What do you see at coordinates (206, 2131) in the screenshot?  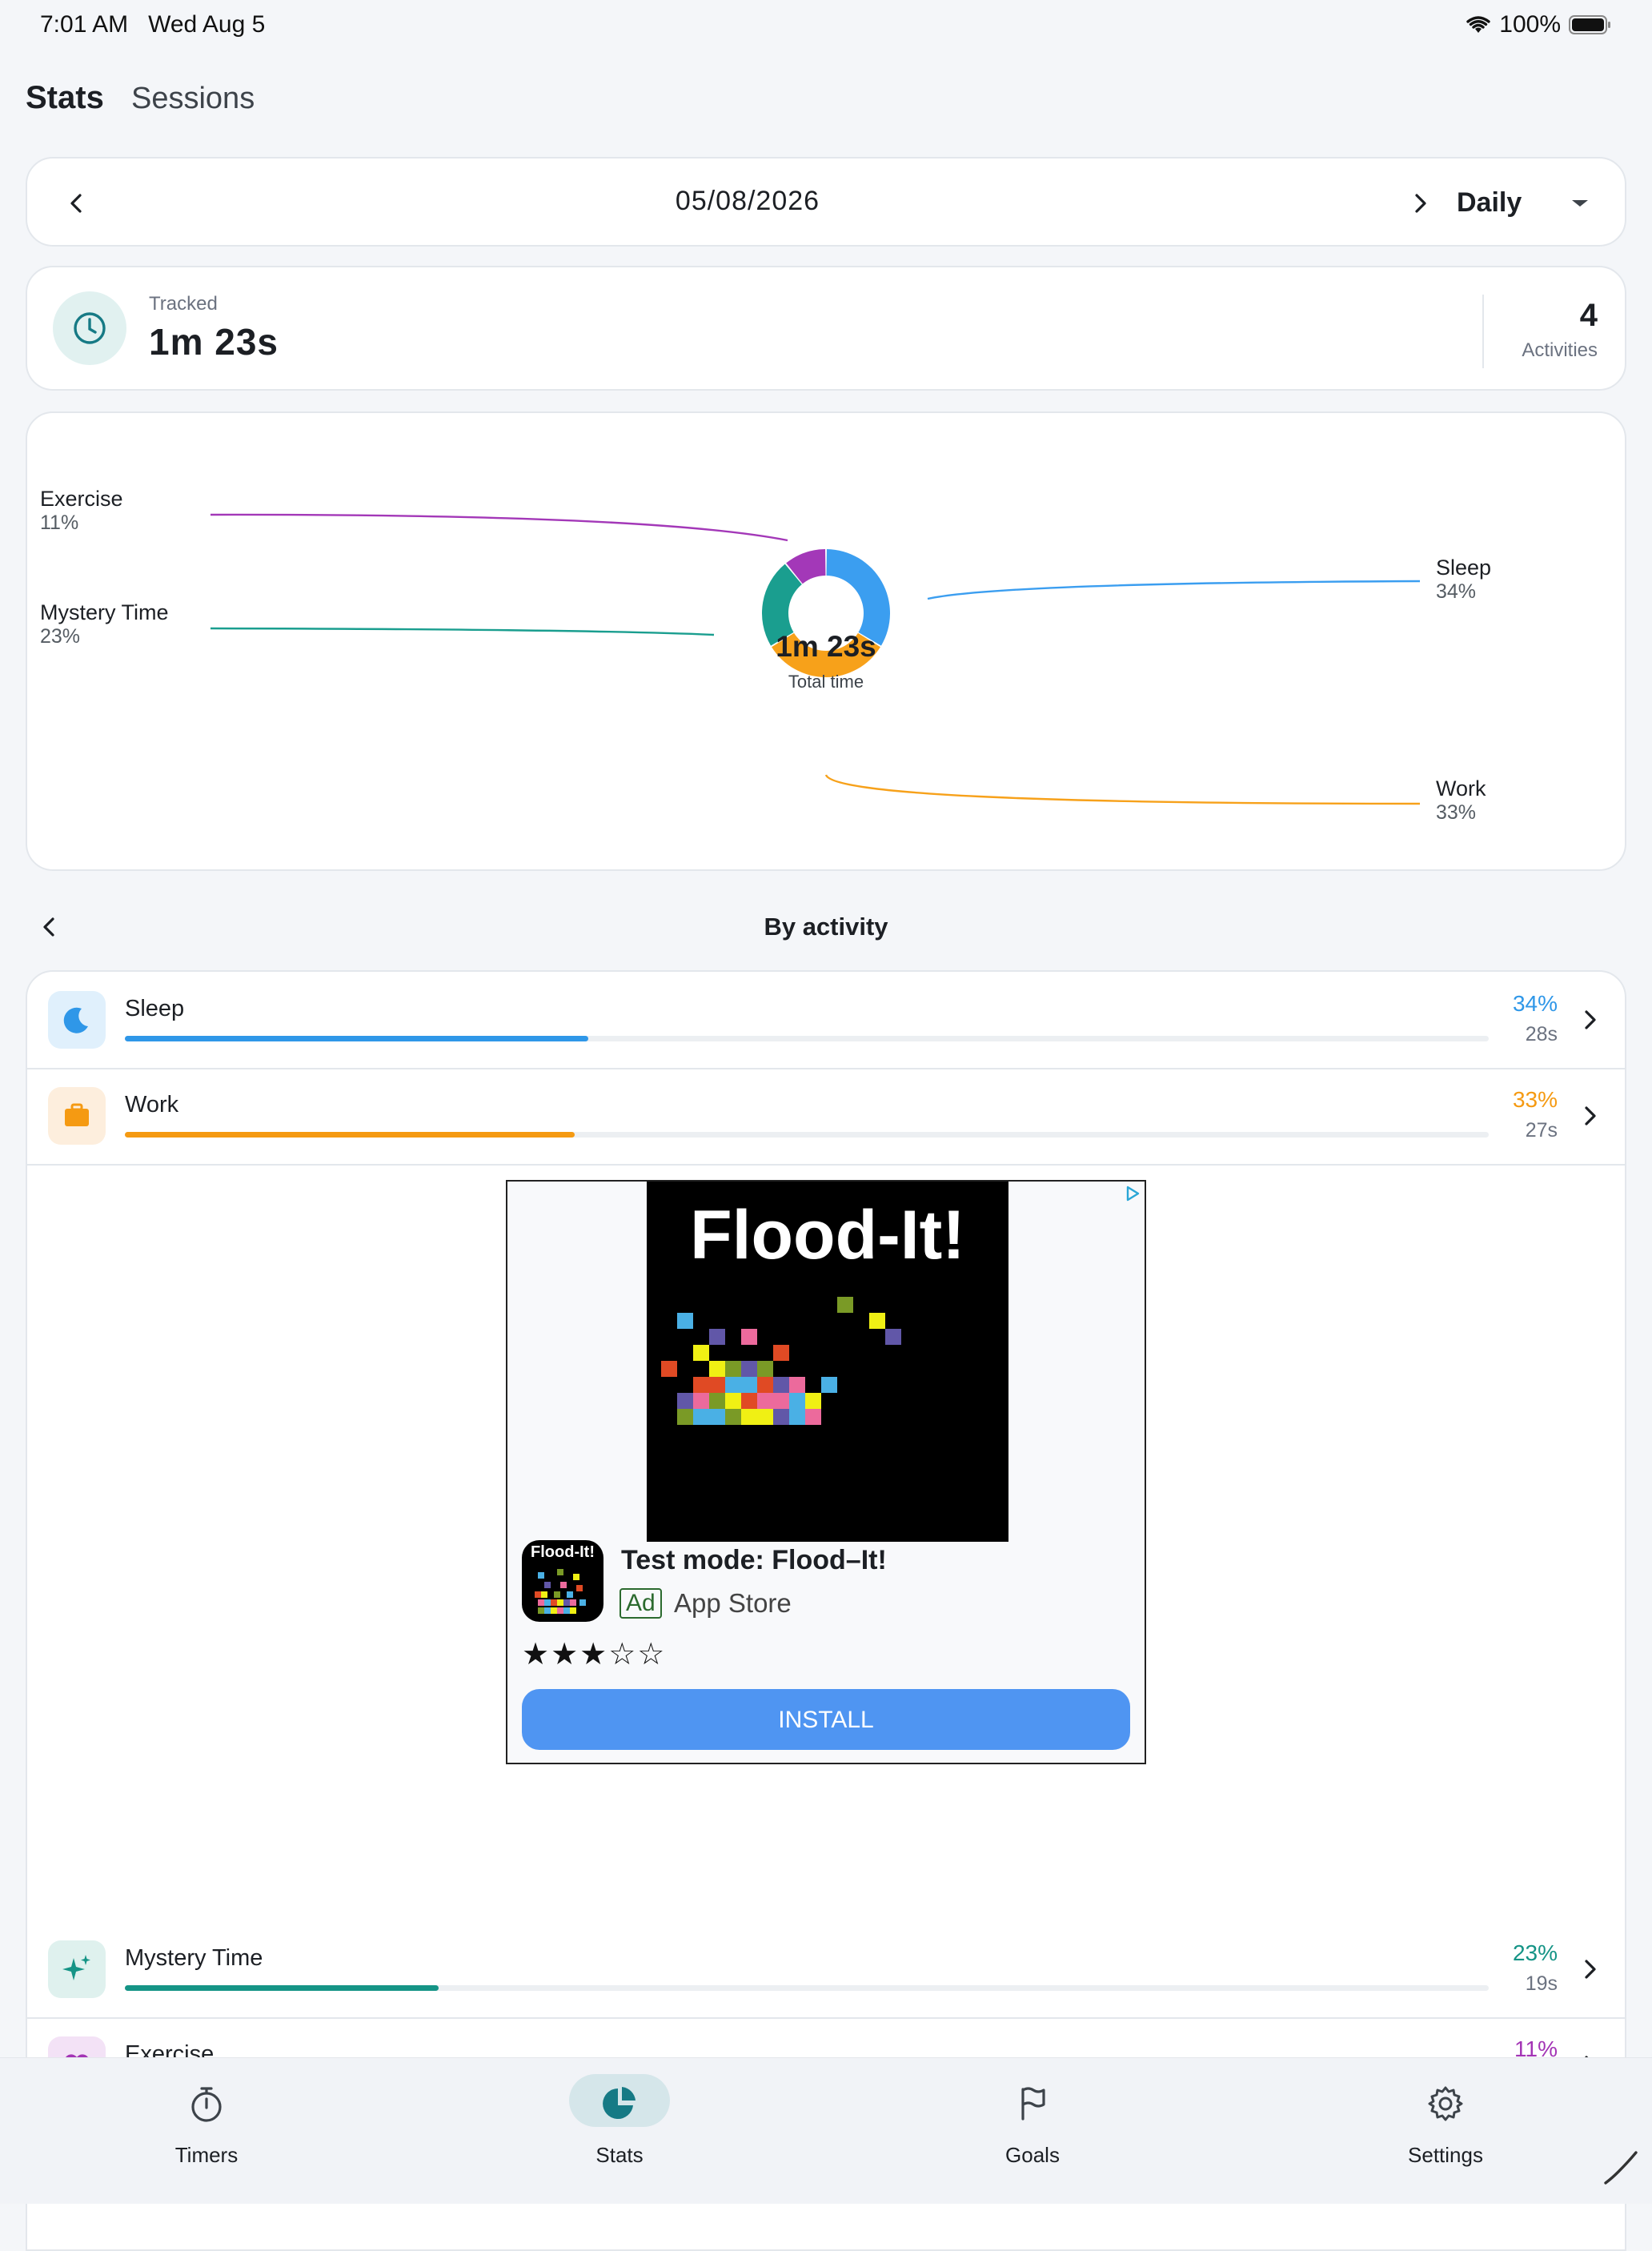 I see `nav-timers: Timers` at bounding box center [206, 2131].